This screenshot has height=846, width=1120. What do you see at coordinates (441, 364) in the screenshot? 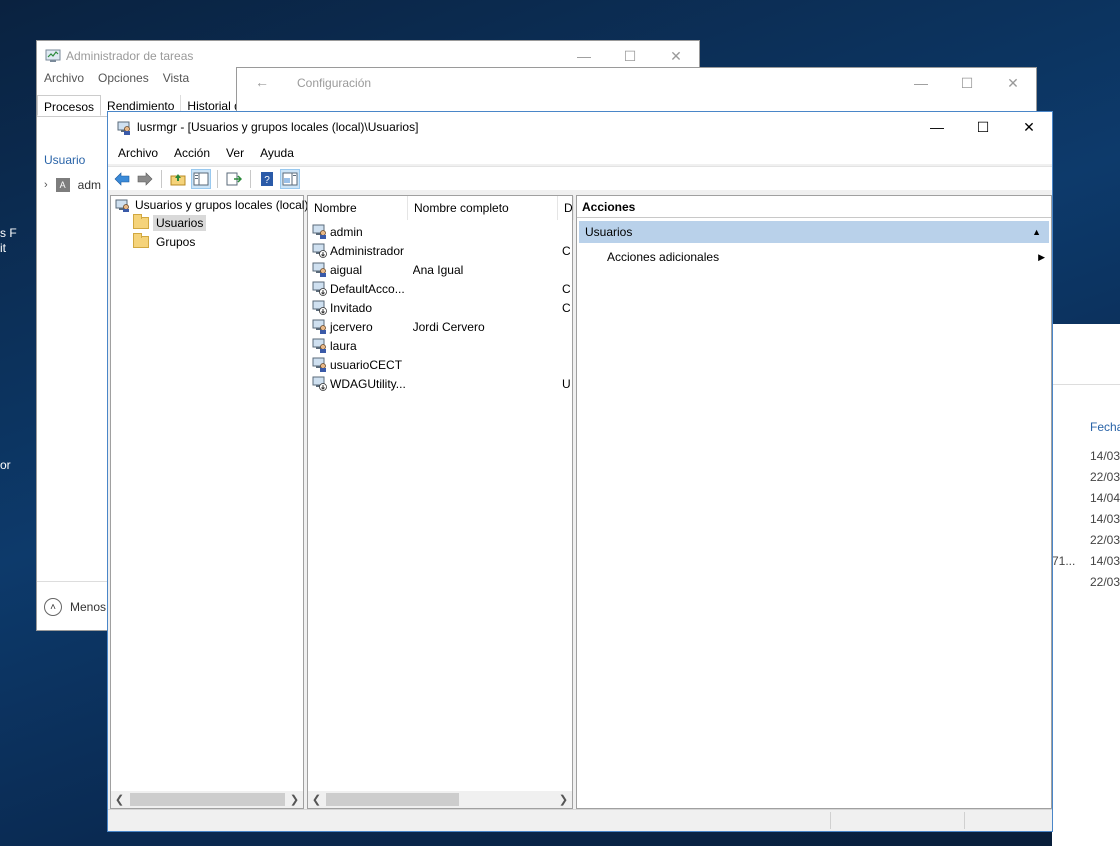
I see `list-item: usuarioCECT` at bounding box center [441, 364].